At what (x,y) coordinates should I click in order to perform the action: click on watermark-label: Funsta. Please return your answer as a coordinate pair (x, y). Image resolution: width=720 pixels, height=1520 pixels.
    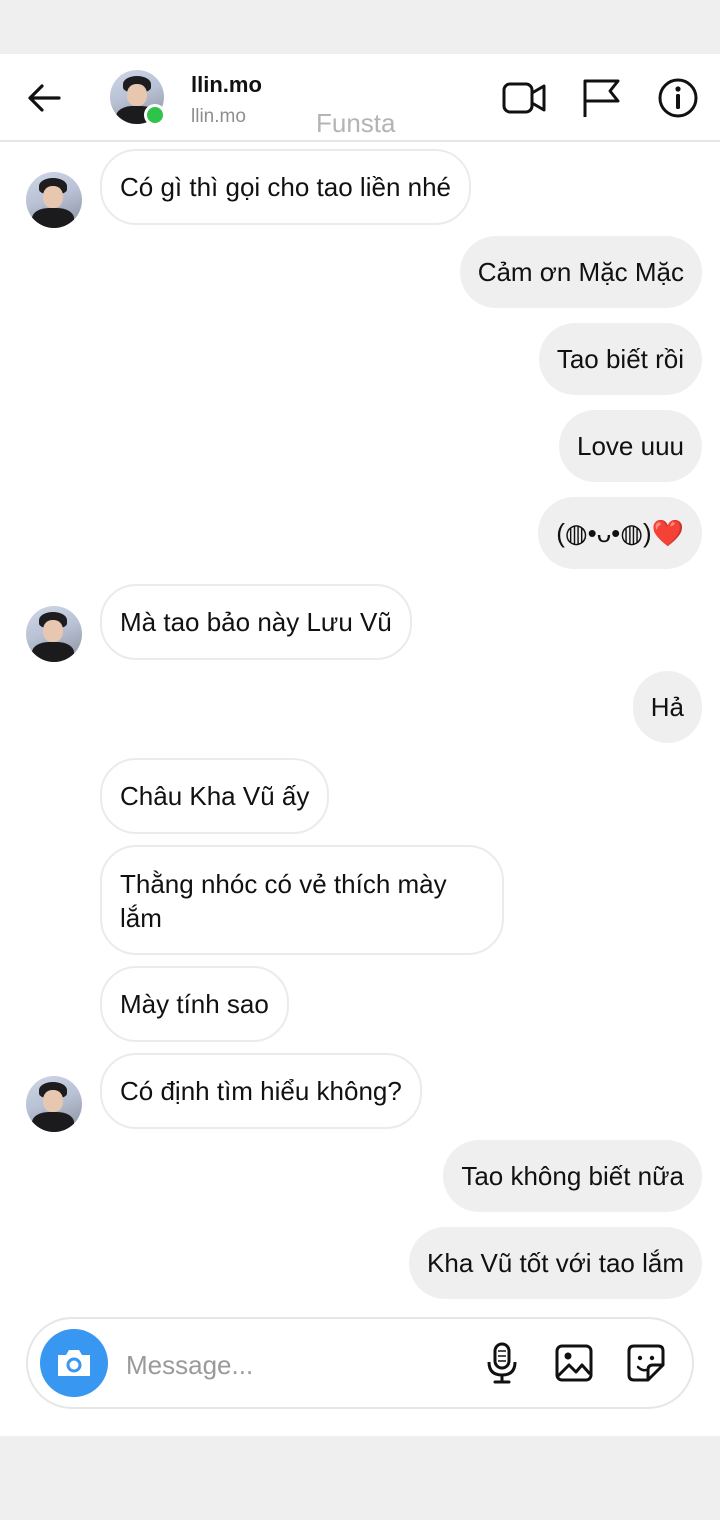
    Looking at the image, I should click on (356, 123).